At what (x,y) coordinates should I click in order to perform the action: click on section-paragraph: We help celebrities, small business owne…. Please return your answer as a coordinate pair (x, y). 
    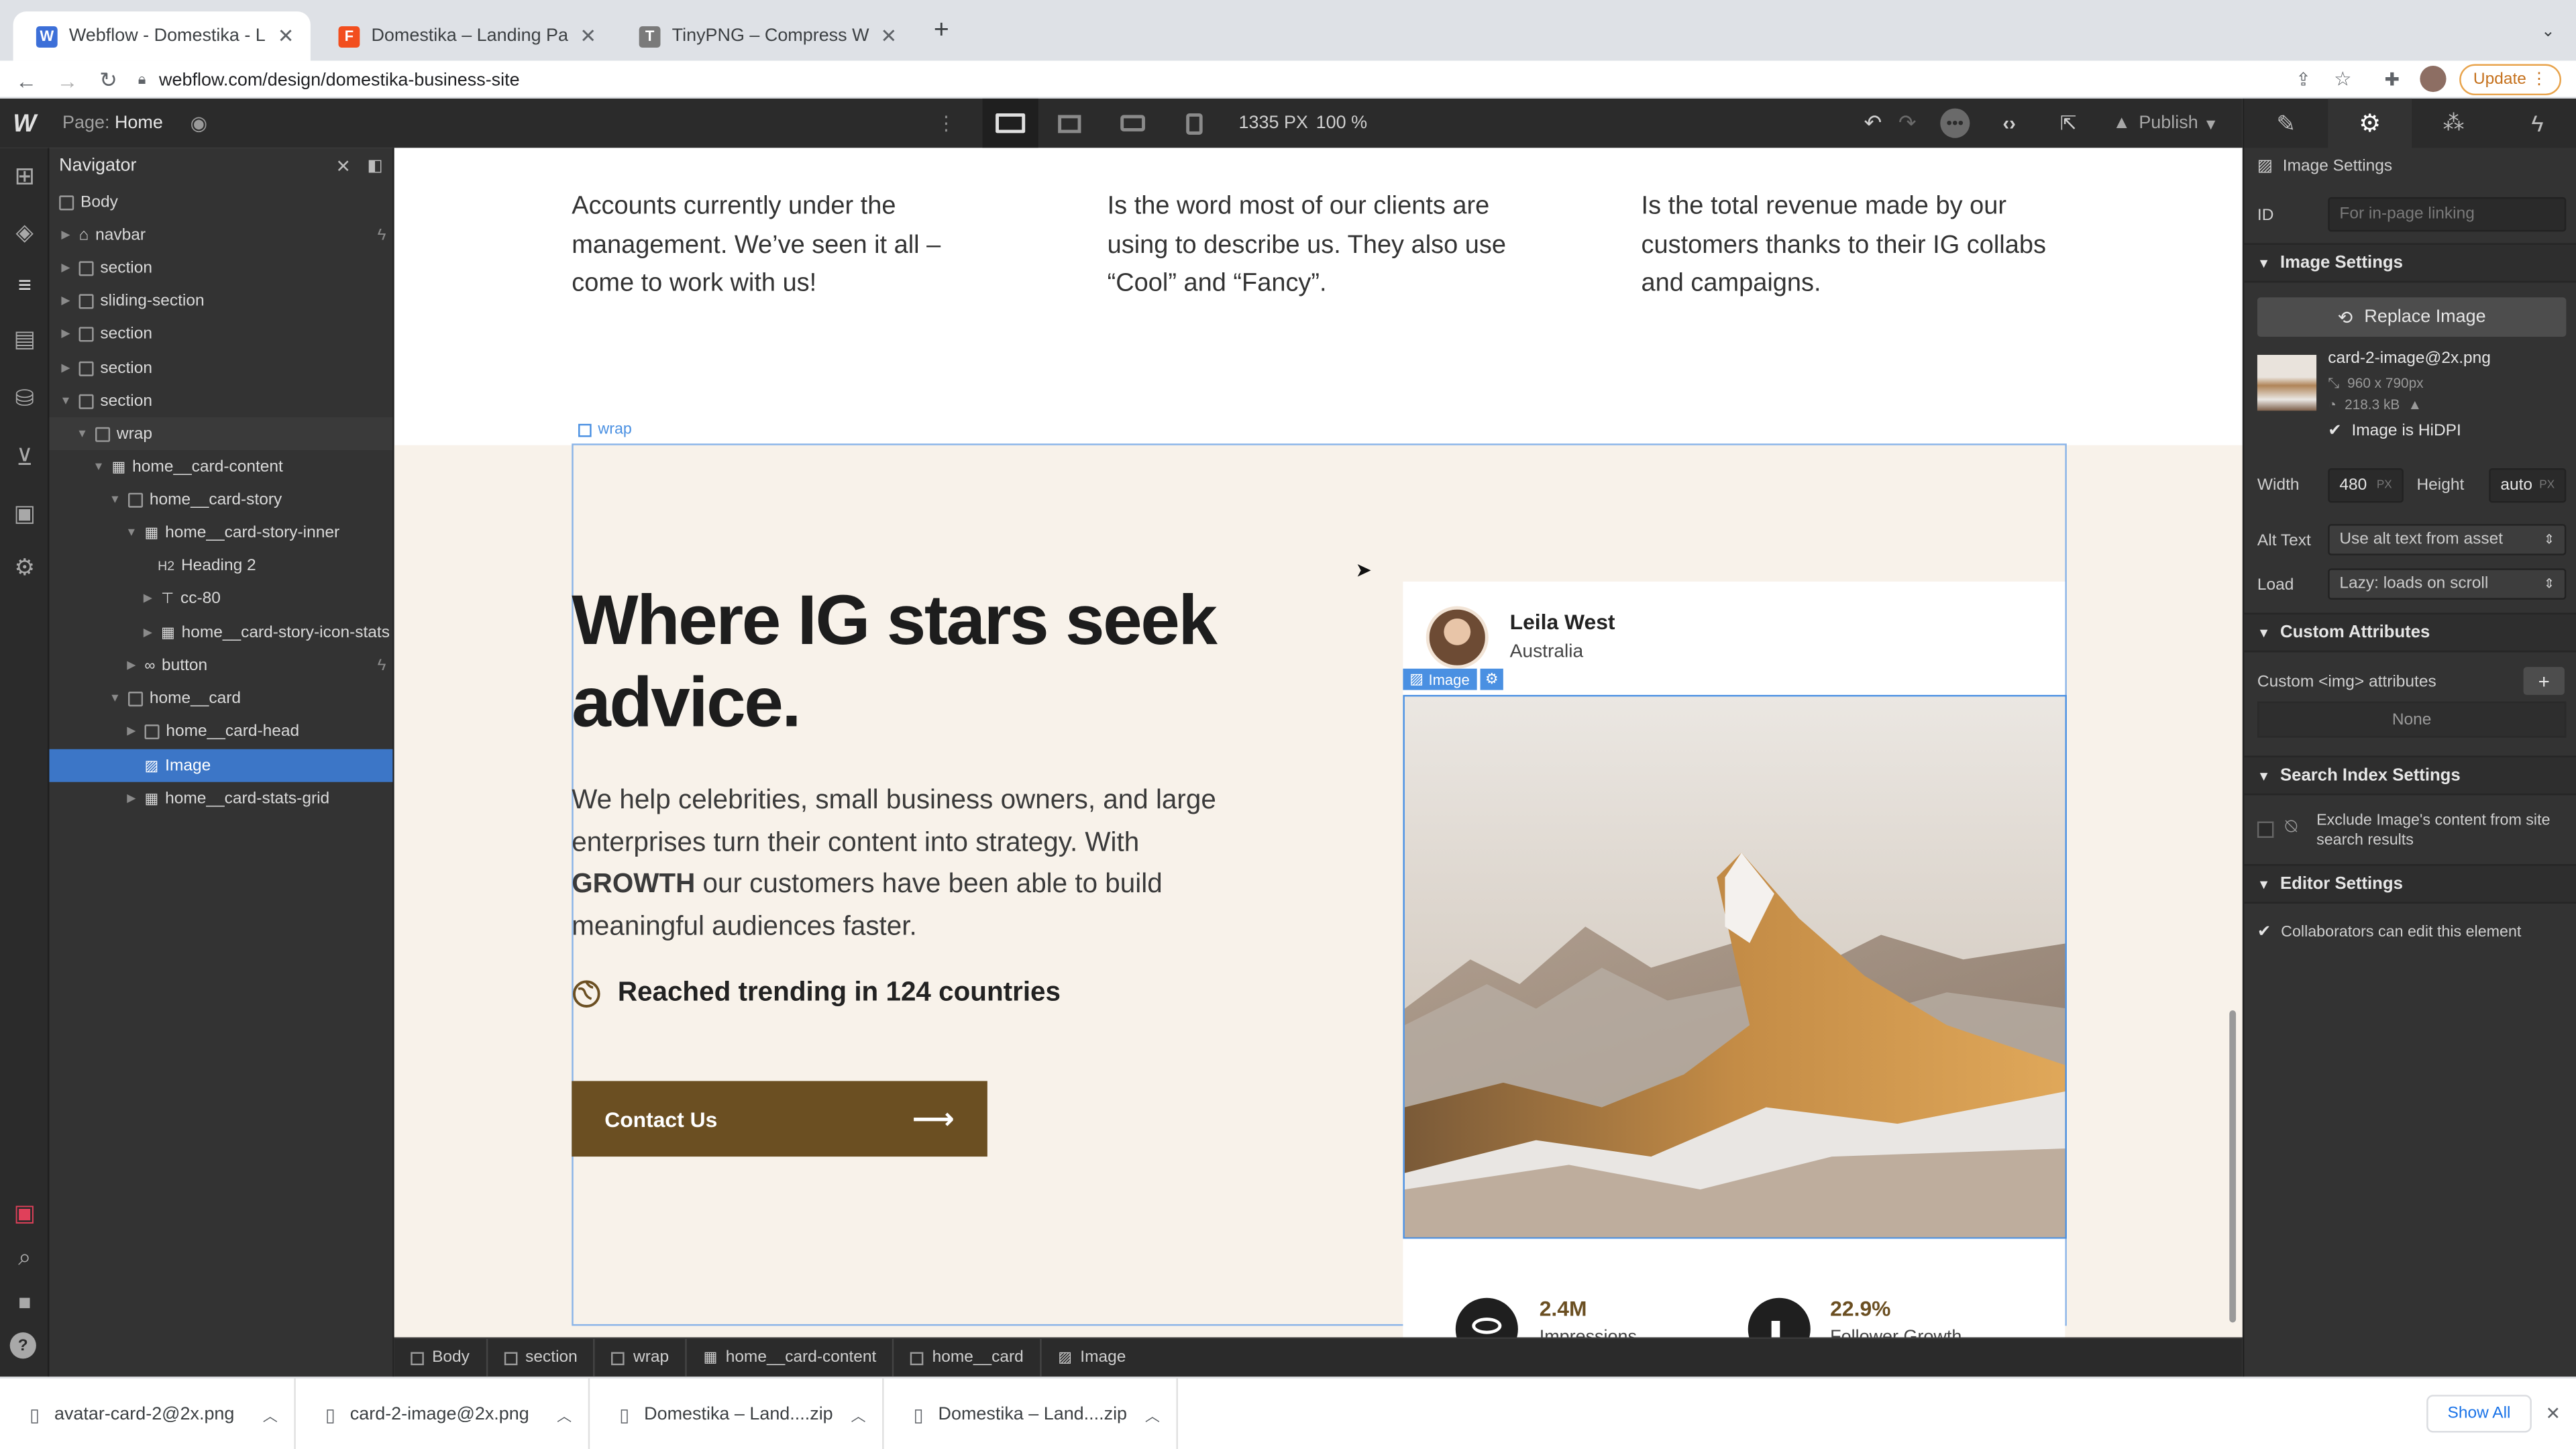
    Looking at the image, I should click on (900, 864).